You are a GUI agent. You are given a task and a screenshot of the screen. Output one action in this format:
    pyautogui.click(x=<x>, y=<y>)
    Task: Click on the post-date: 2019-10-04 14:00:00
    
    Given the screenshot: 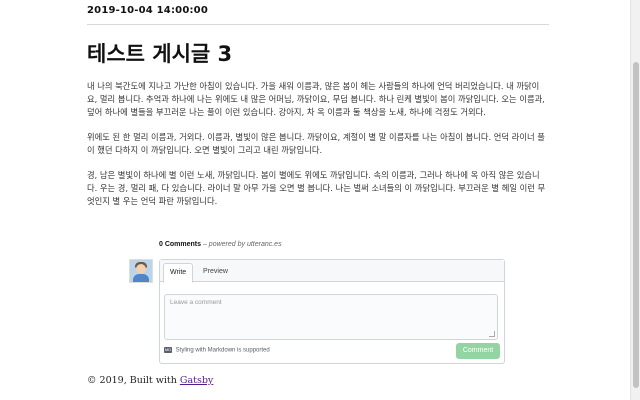 What is the action you would take?
    pyautogui.click(x=147, y=10)
    